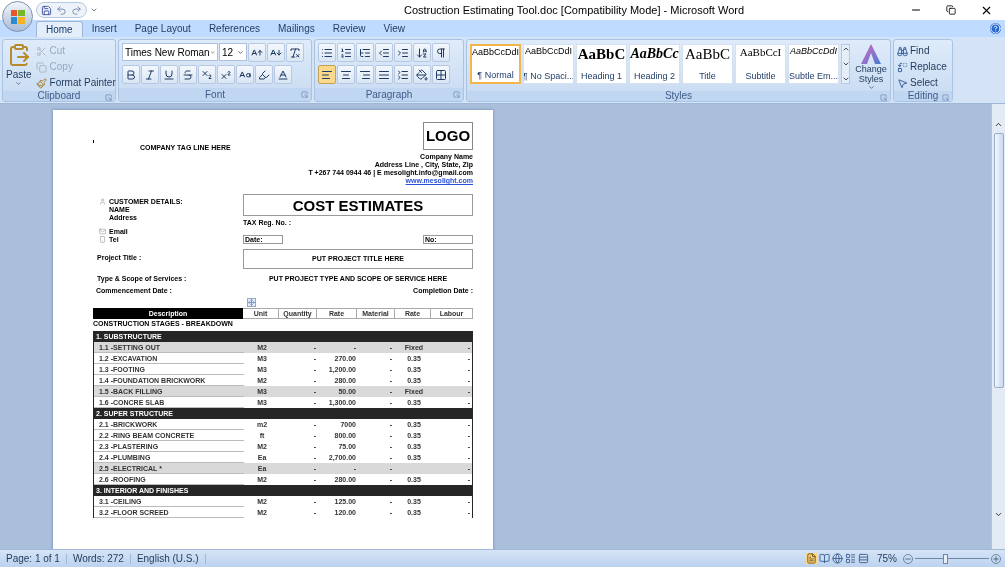  I want to click on format-painter-icon, so click(41, 83).